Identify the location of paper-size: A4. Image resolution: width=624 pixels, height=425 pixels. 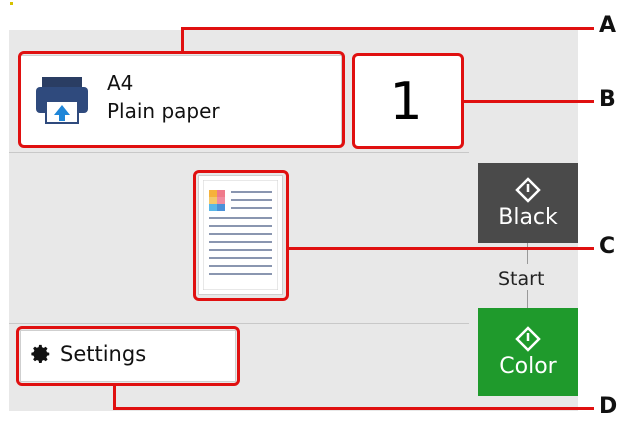
(120, 83).